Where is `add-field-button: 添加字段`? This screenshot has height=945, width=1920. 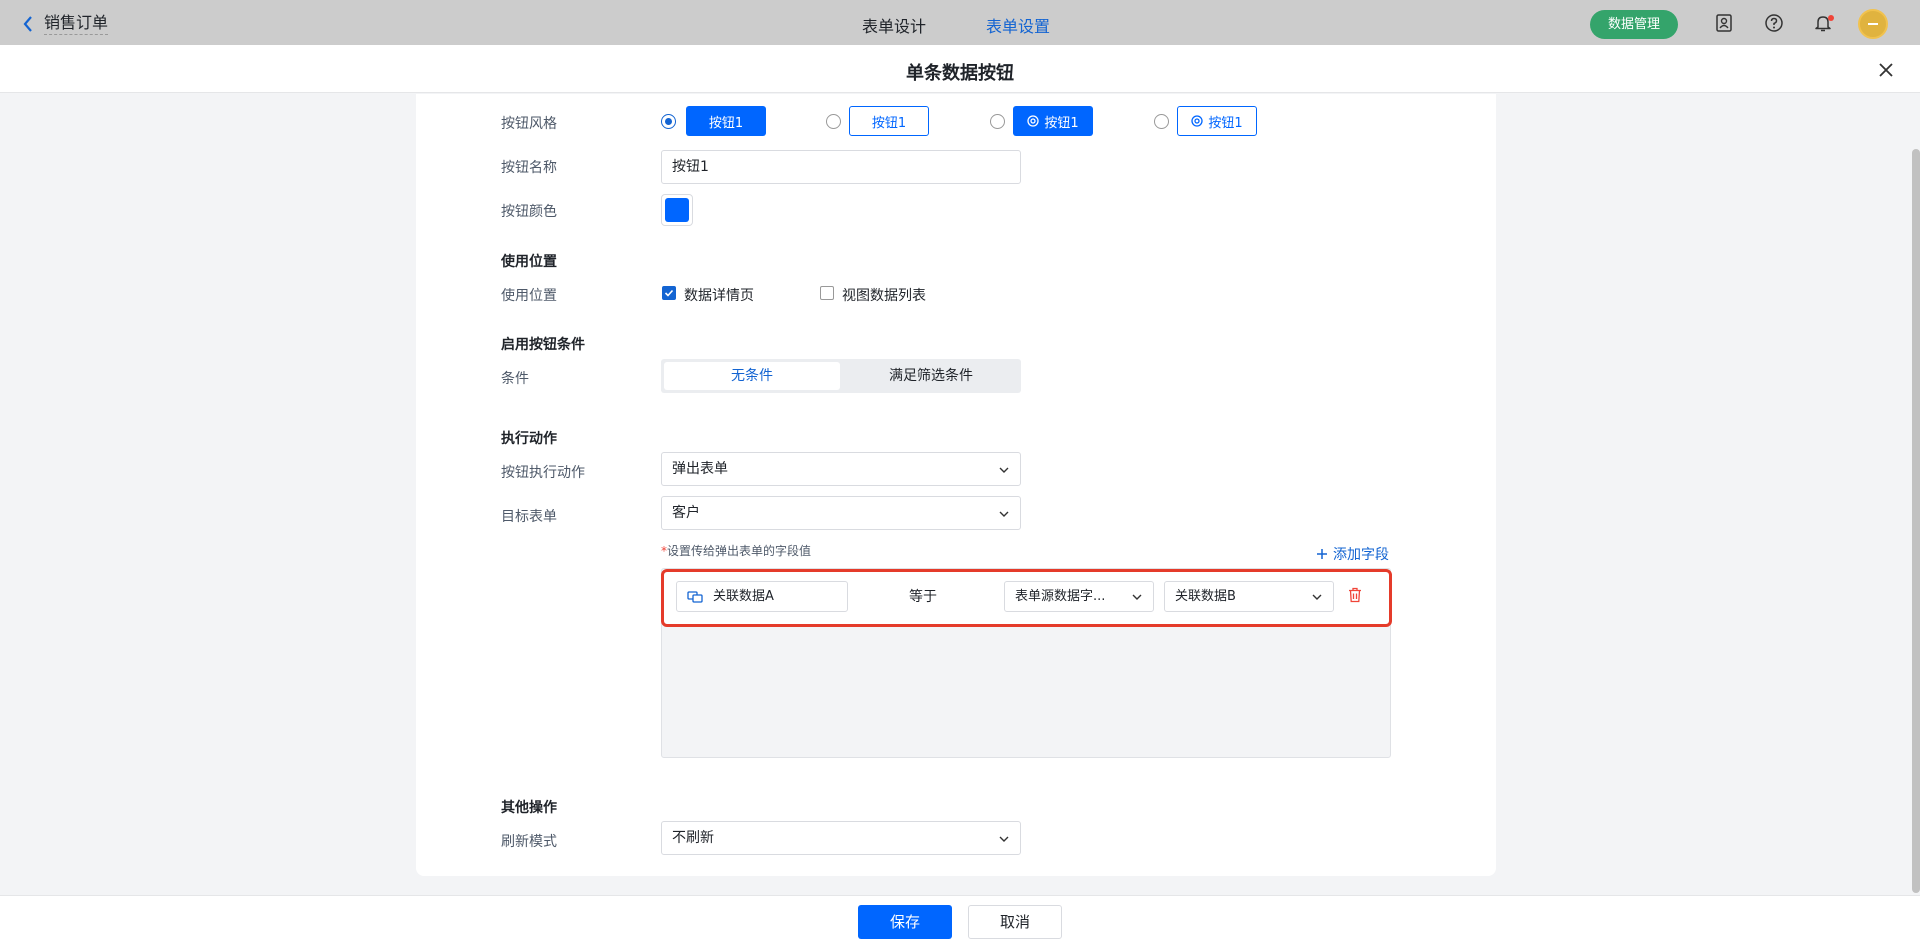 add-field-button: 添加字段 is located at coordinates (1352, 554).